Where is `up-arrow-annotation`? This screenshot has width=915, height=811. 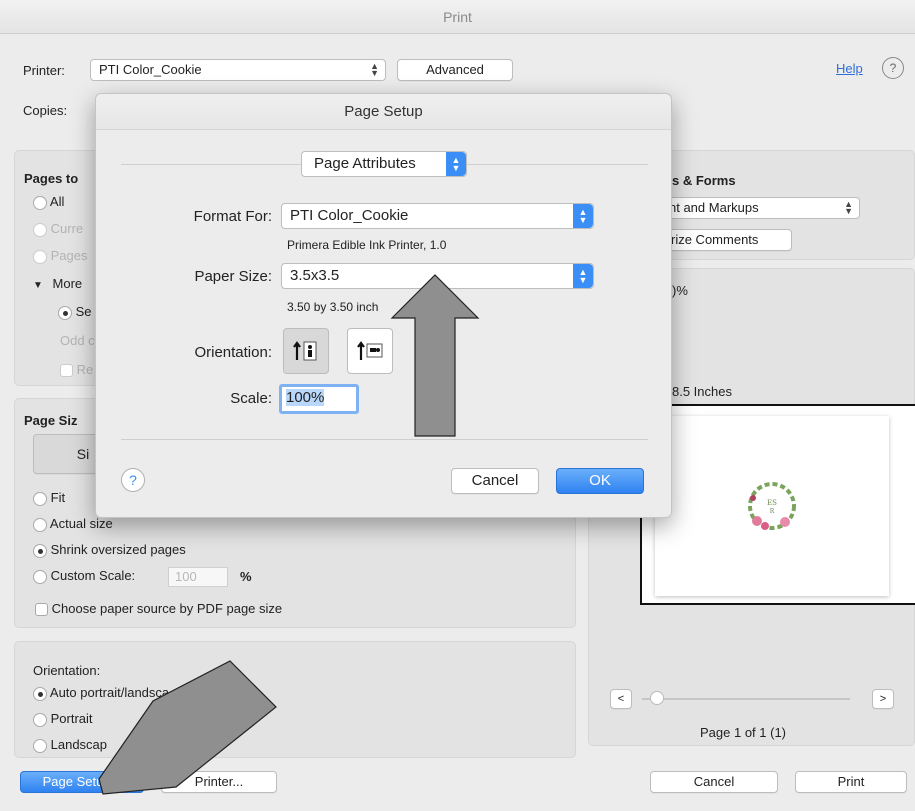 up-arrow-annotation is located at coordinates (435, 355).